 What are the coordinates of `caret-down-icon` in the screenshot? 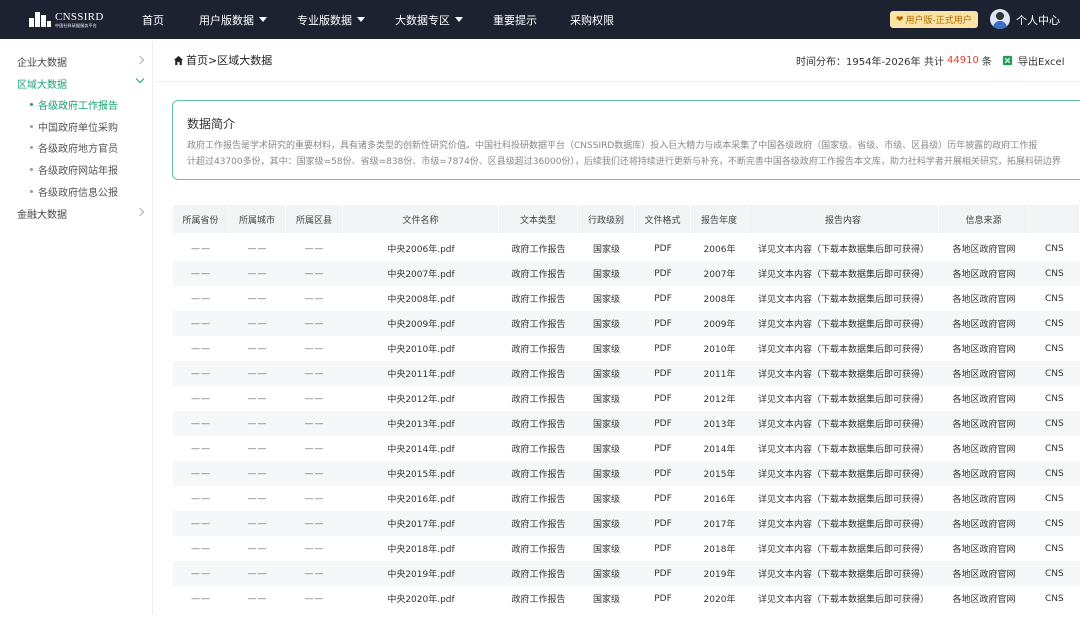 It's located at (459, 19).